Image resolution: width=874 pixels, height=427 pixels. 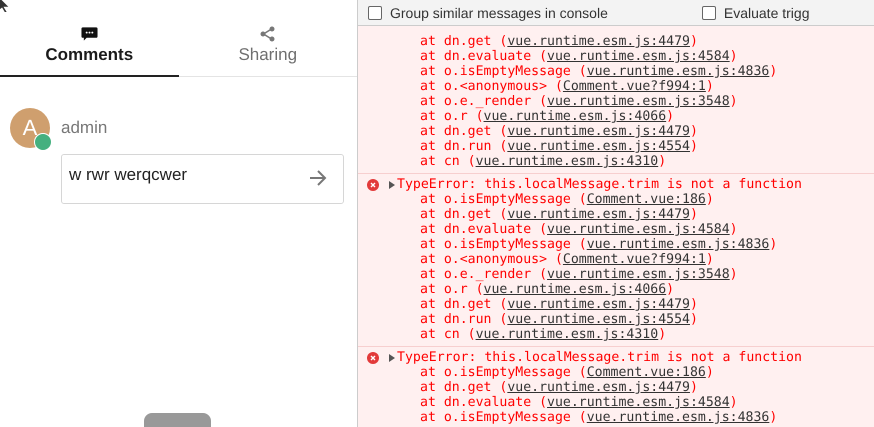 I want to click on pull-tab, so click(x=177, y=420).